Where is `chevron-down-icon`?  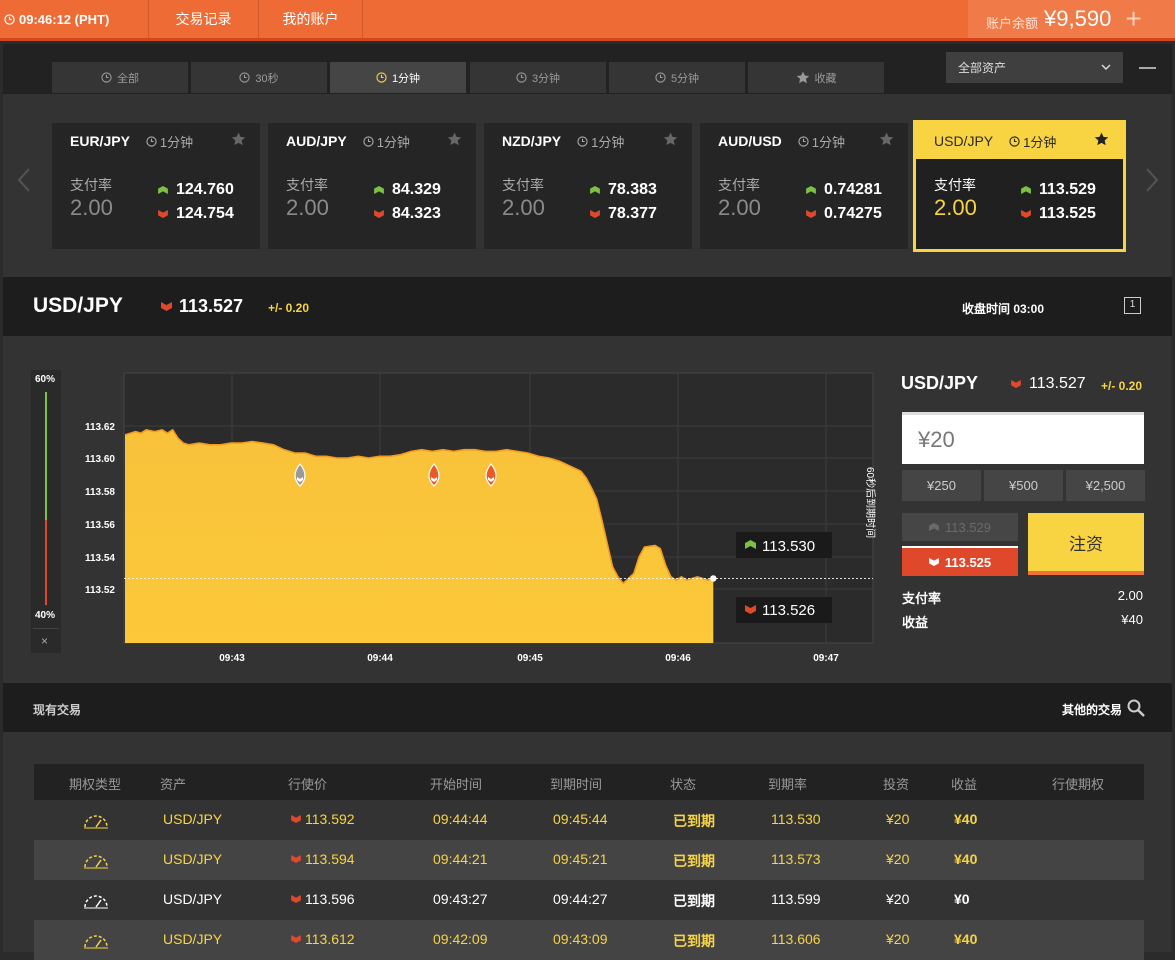 chevron-down-icon is located at coordinates (1106, 67).